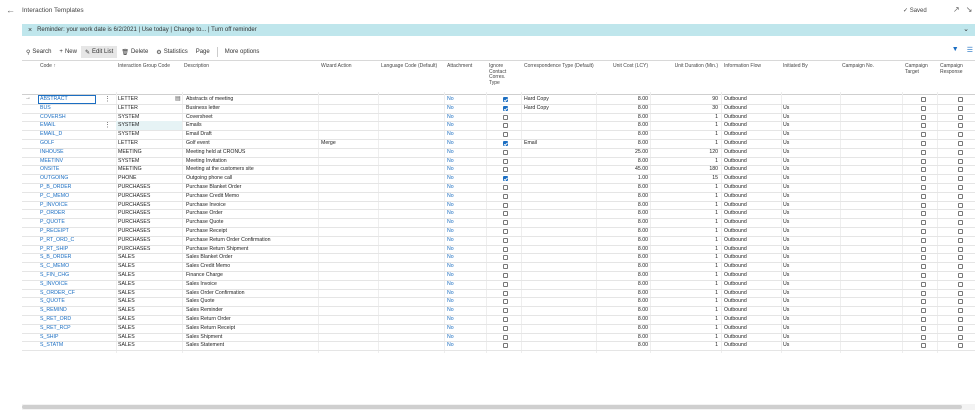 The height and width of the screenshot is (415, 980). What do you see at coordinates (67, 125) in the screenshot?
I see `cell-code: EMAIL` at bounding box center [67, 125].